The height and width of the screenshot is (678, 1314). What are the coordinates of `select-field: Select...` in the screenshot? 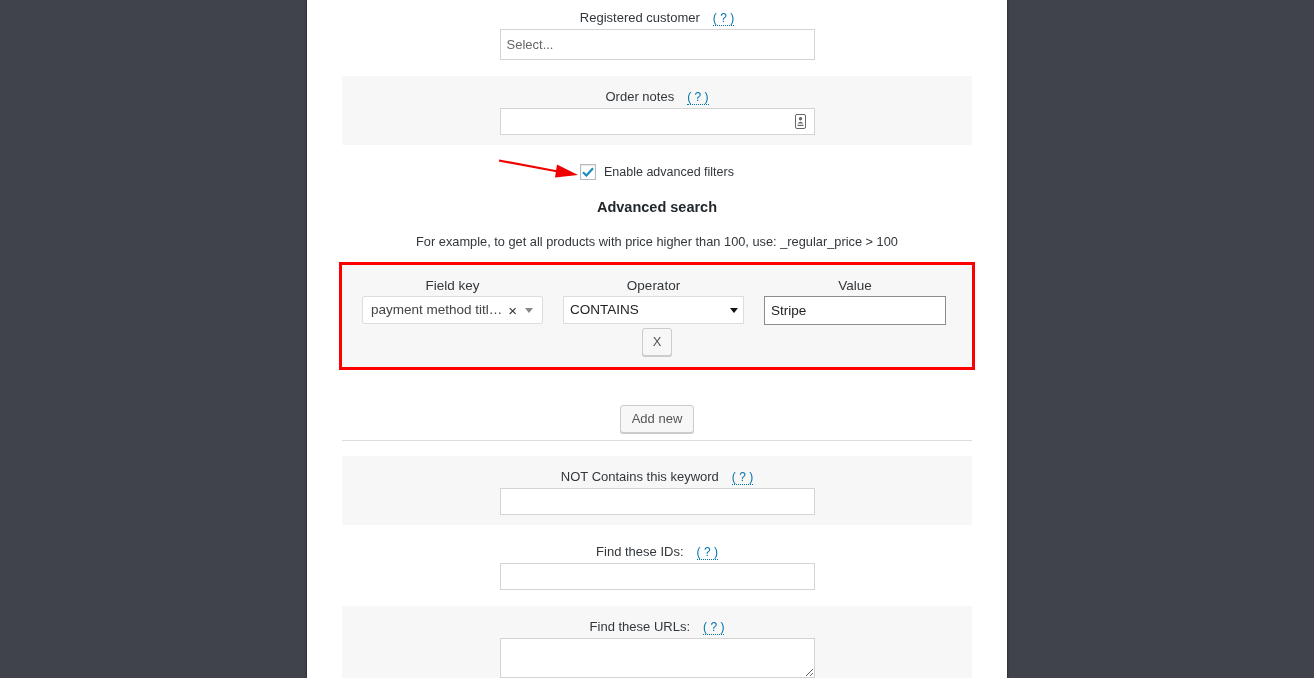 It's located at (657, 44).